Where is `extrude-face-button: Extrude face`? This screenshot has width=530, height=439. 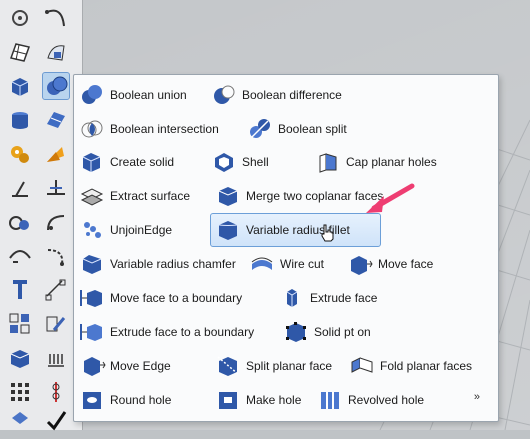 extrude-face-button: Extrude face is located at coordinates (327, 298).